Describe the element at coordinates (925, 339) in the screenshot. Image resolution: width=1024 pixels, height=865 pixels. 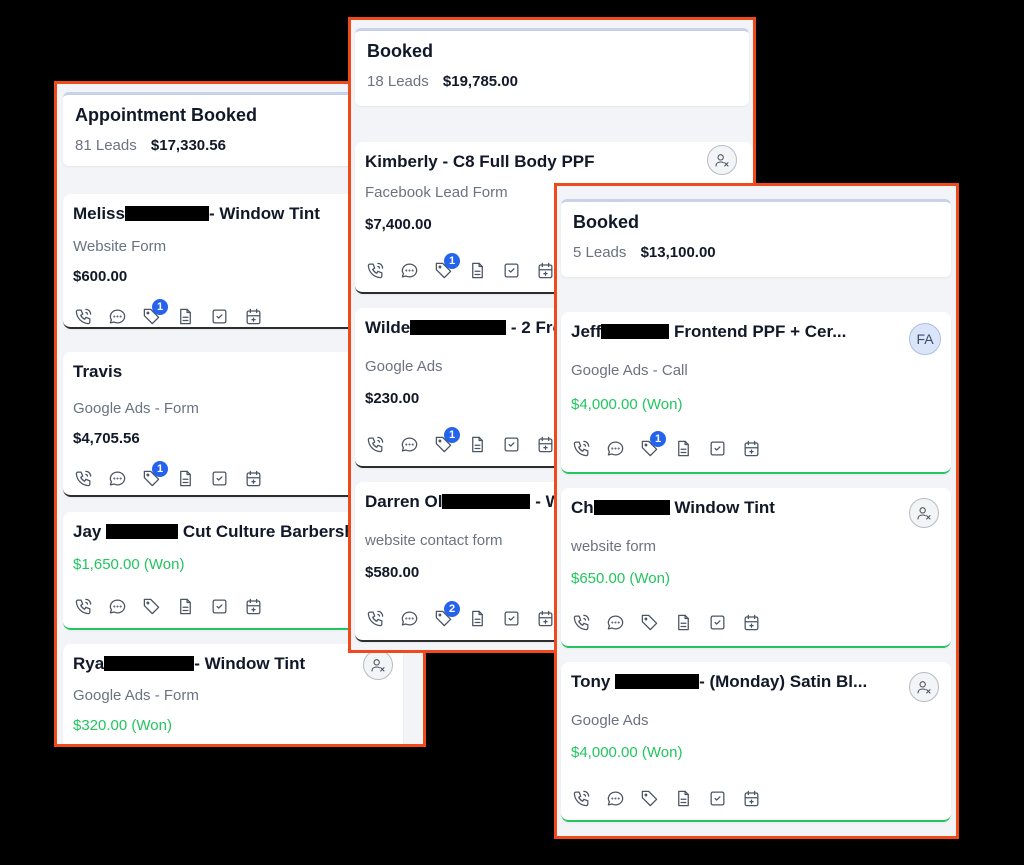
I see `assigned-user-avatar: FA` at that location.